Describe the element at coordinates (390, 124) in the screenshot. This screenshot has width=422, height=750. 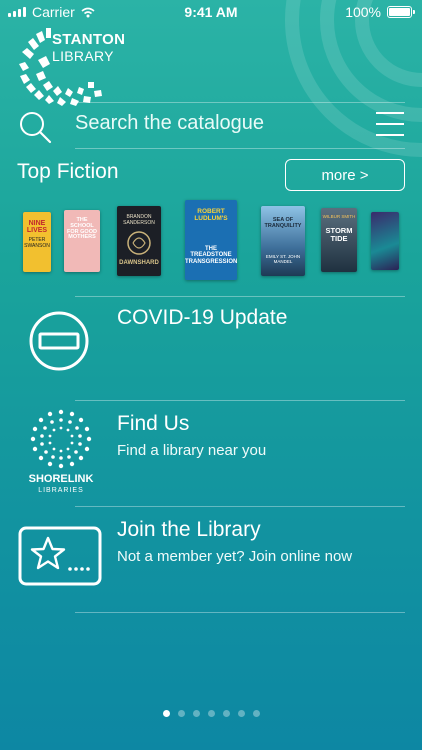
I see `hamburger-menu-icon` at that location.